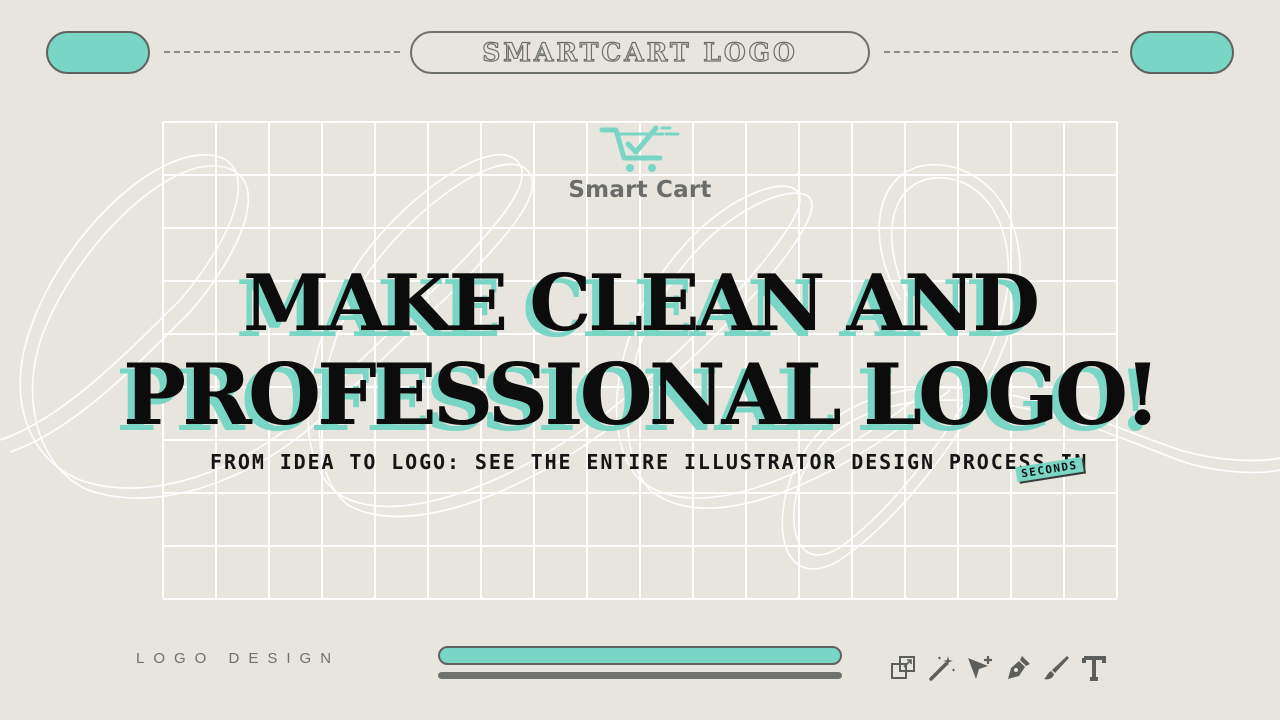 This screenshot has height=720, width=1280. What do you see at coordinates (641, 303) in the screenshot?
I see `headline-line-1: MAKE CLEAN AND` at bounding box center [641, 303].